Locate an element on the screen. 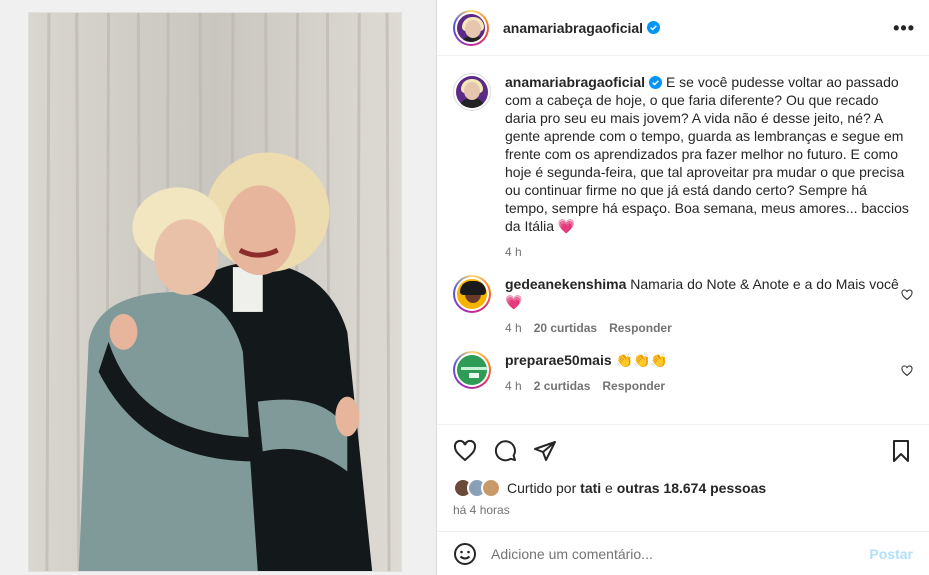 Image resolution: width=929 pixels, height=575 pixels. caption-avatar is located at coordinates (472, 92).